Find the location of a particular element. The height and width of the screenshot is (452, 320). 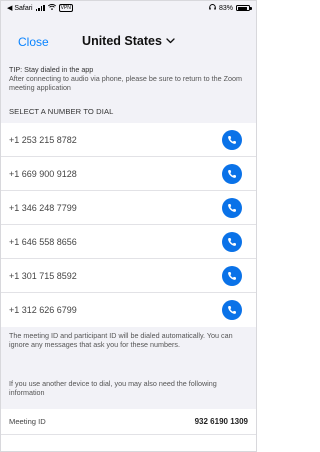

vpn-badge: VPN is located at coordinates (65, 8).